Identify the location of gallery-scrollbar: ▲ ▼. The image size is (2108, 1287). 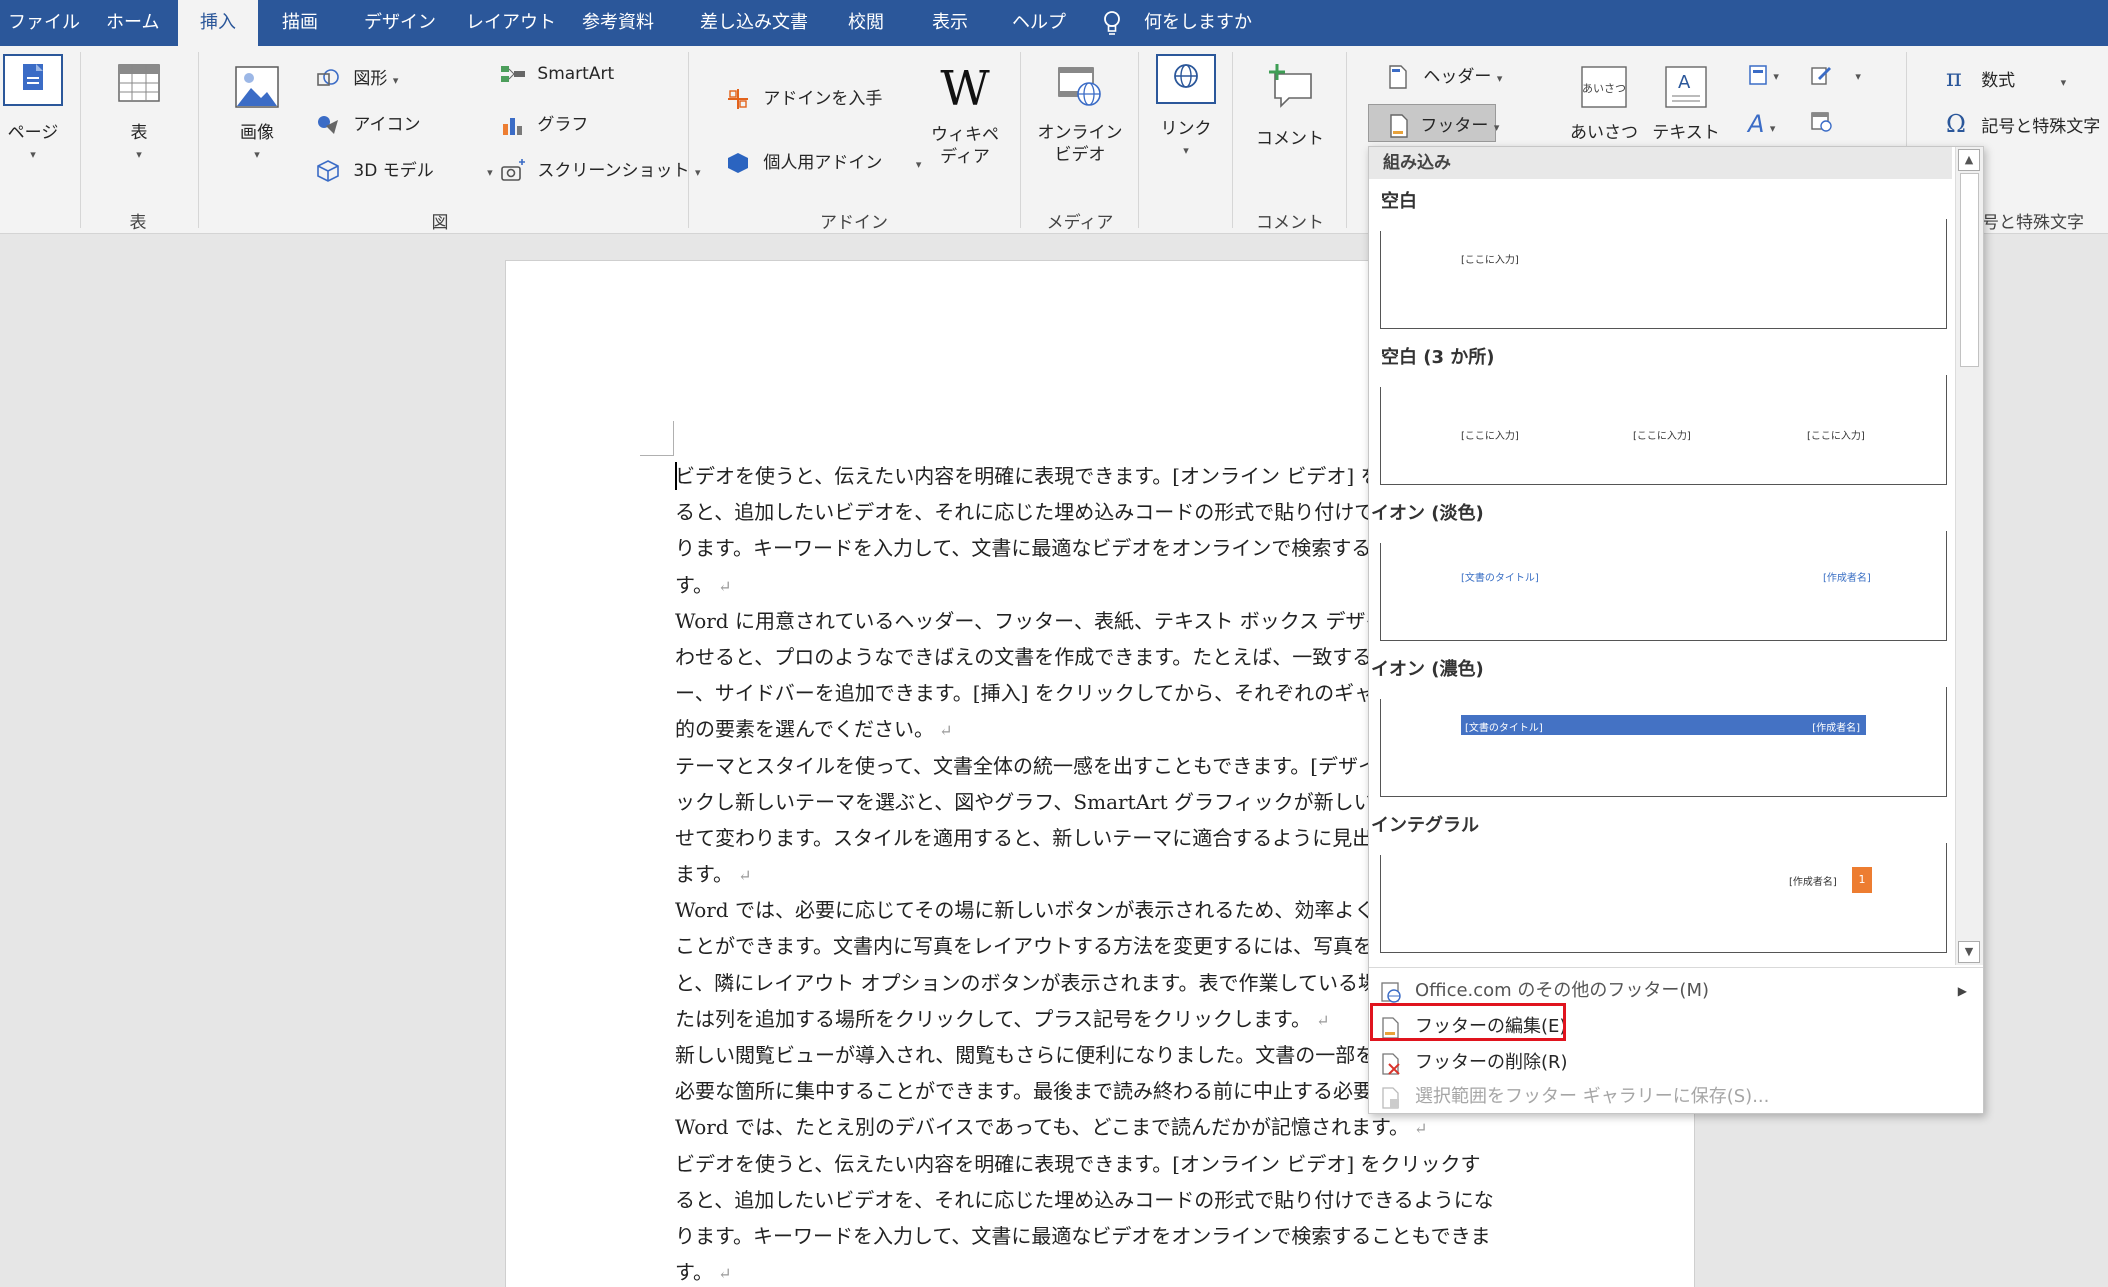
(1969, 556).